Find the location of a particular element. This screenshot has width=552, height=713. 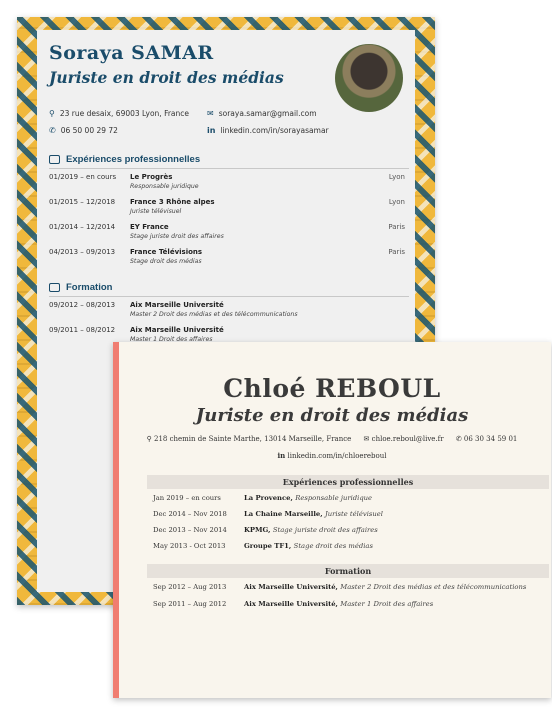

linkedin-text: linkedin.com/in/chloereboul is located at coordinates (337, 456).